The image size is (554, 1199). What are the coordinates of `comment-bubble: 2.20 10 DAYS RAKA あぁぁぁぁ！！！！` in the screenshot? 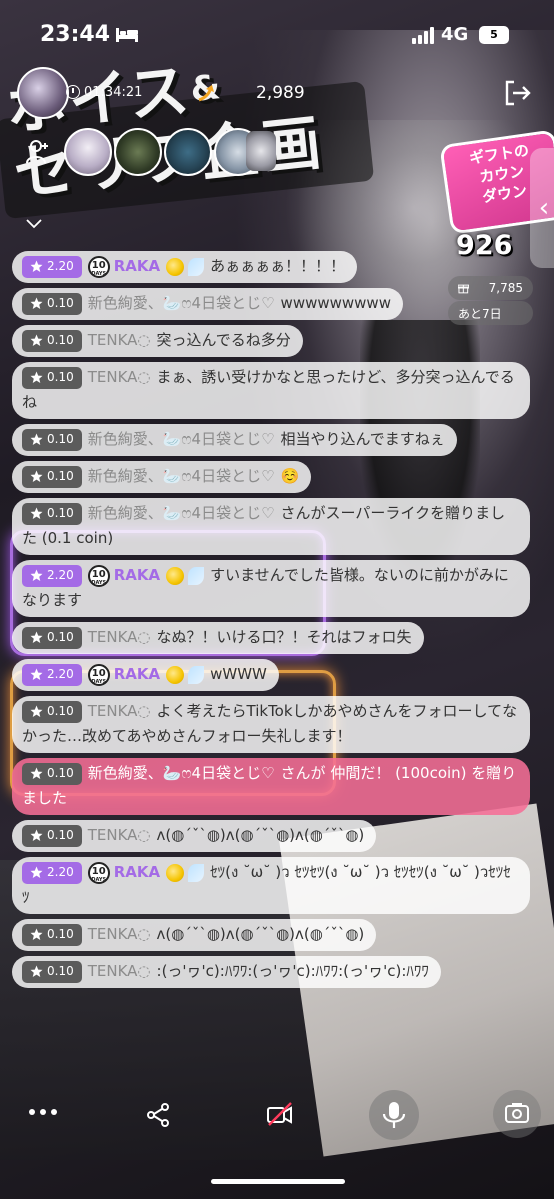 It's located at (185, 267).